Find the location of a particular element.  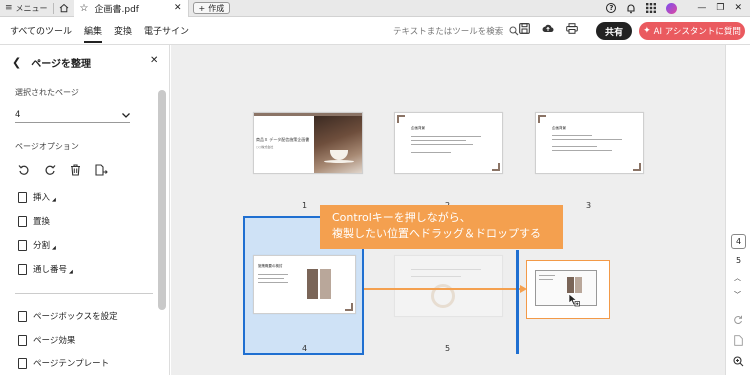

rotate-right-icon is located at coordinates (50, 170).